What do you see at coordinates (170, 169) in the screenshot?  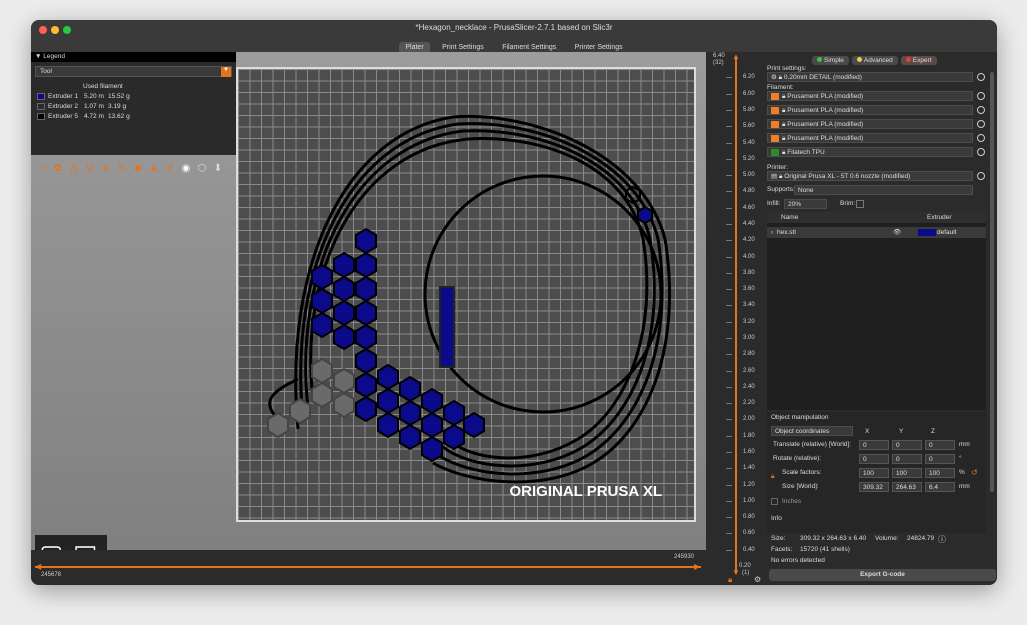 I see `custom-gcodes-icon: ✐` at bounding box center [170, 169].